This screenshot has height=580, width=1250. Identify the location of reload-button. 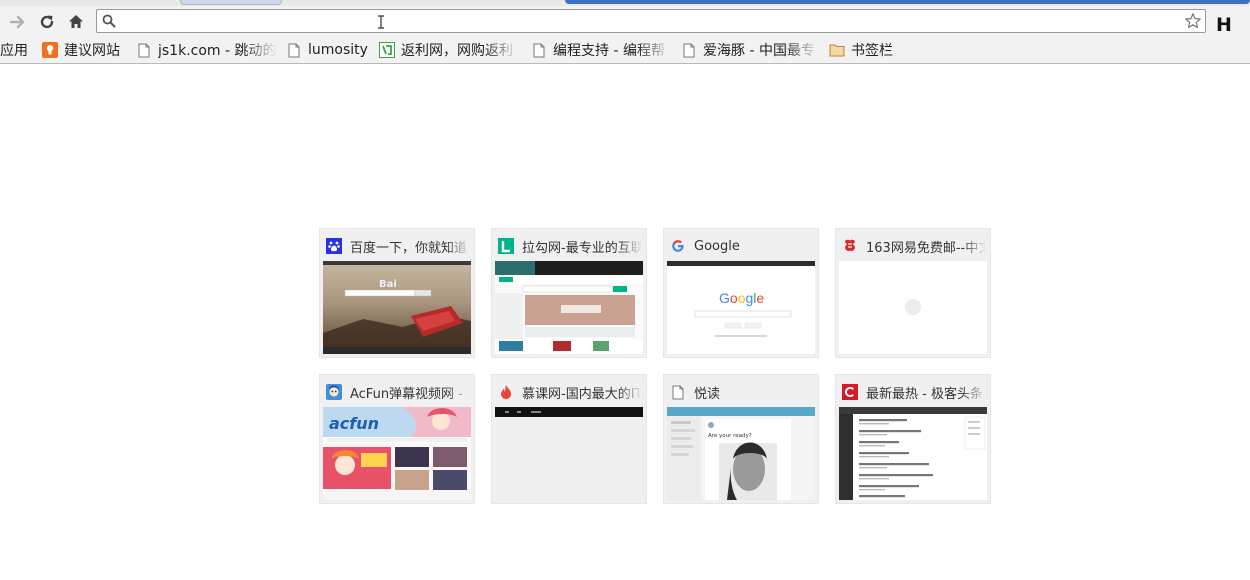
(47, 22).